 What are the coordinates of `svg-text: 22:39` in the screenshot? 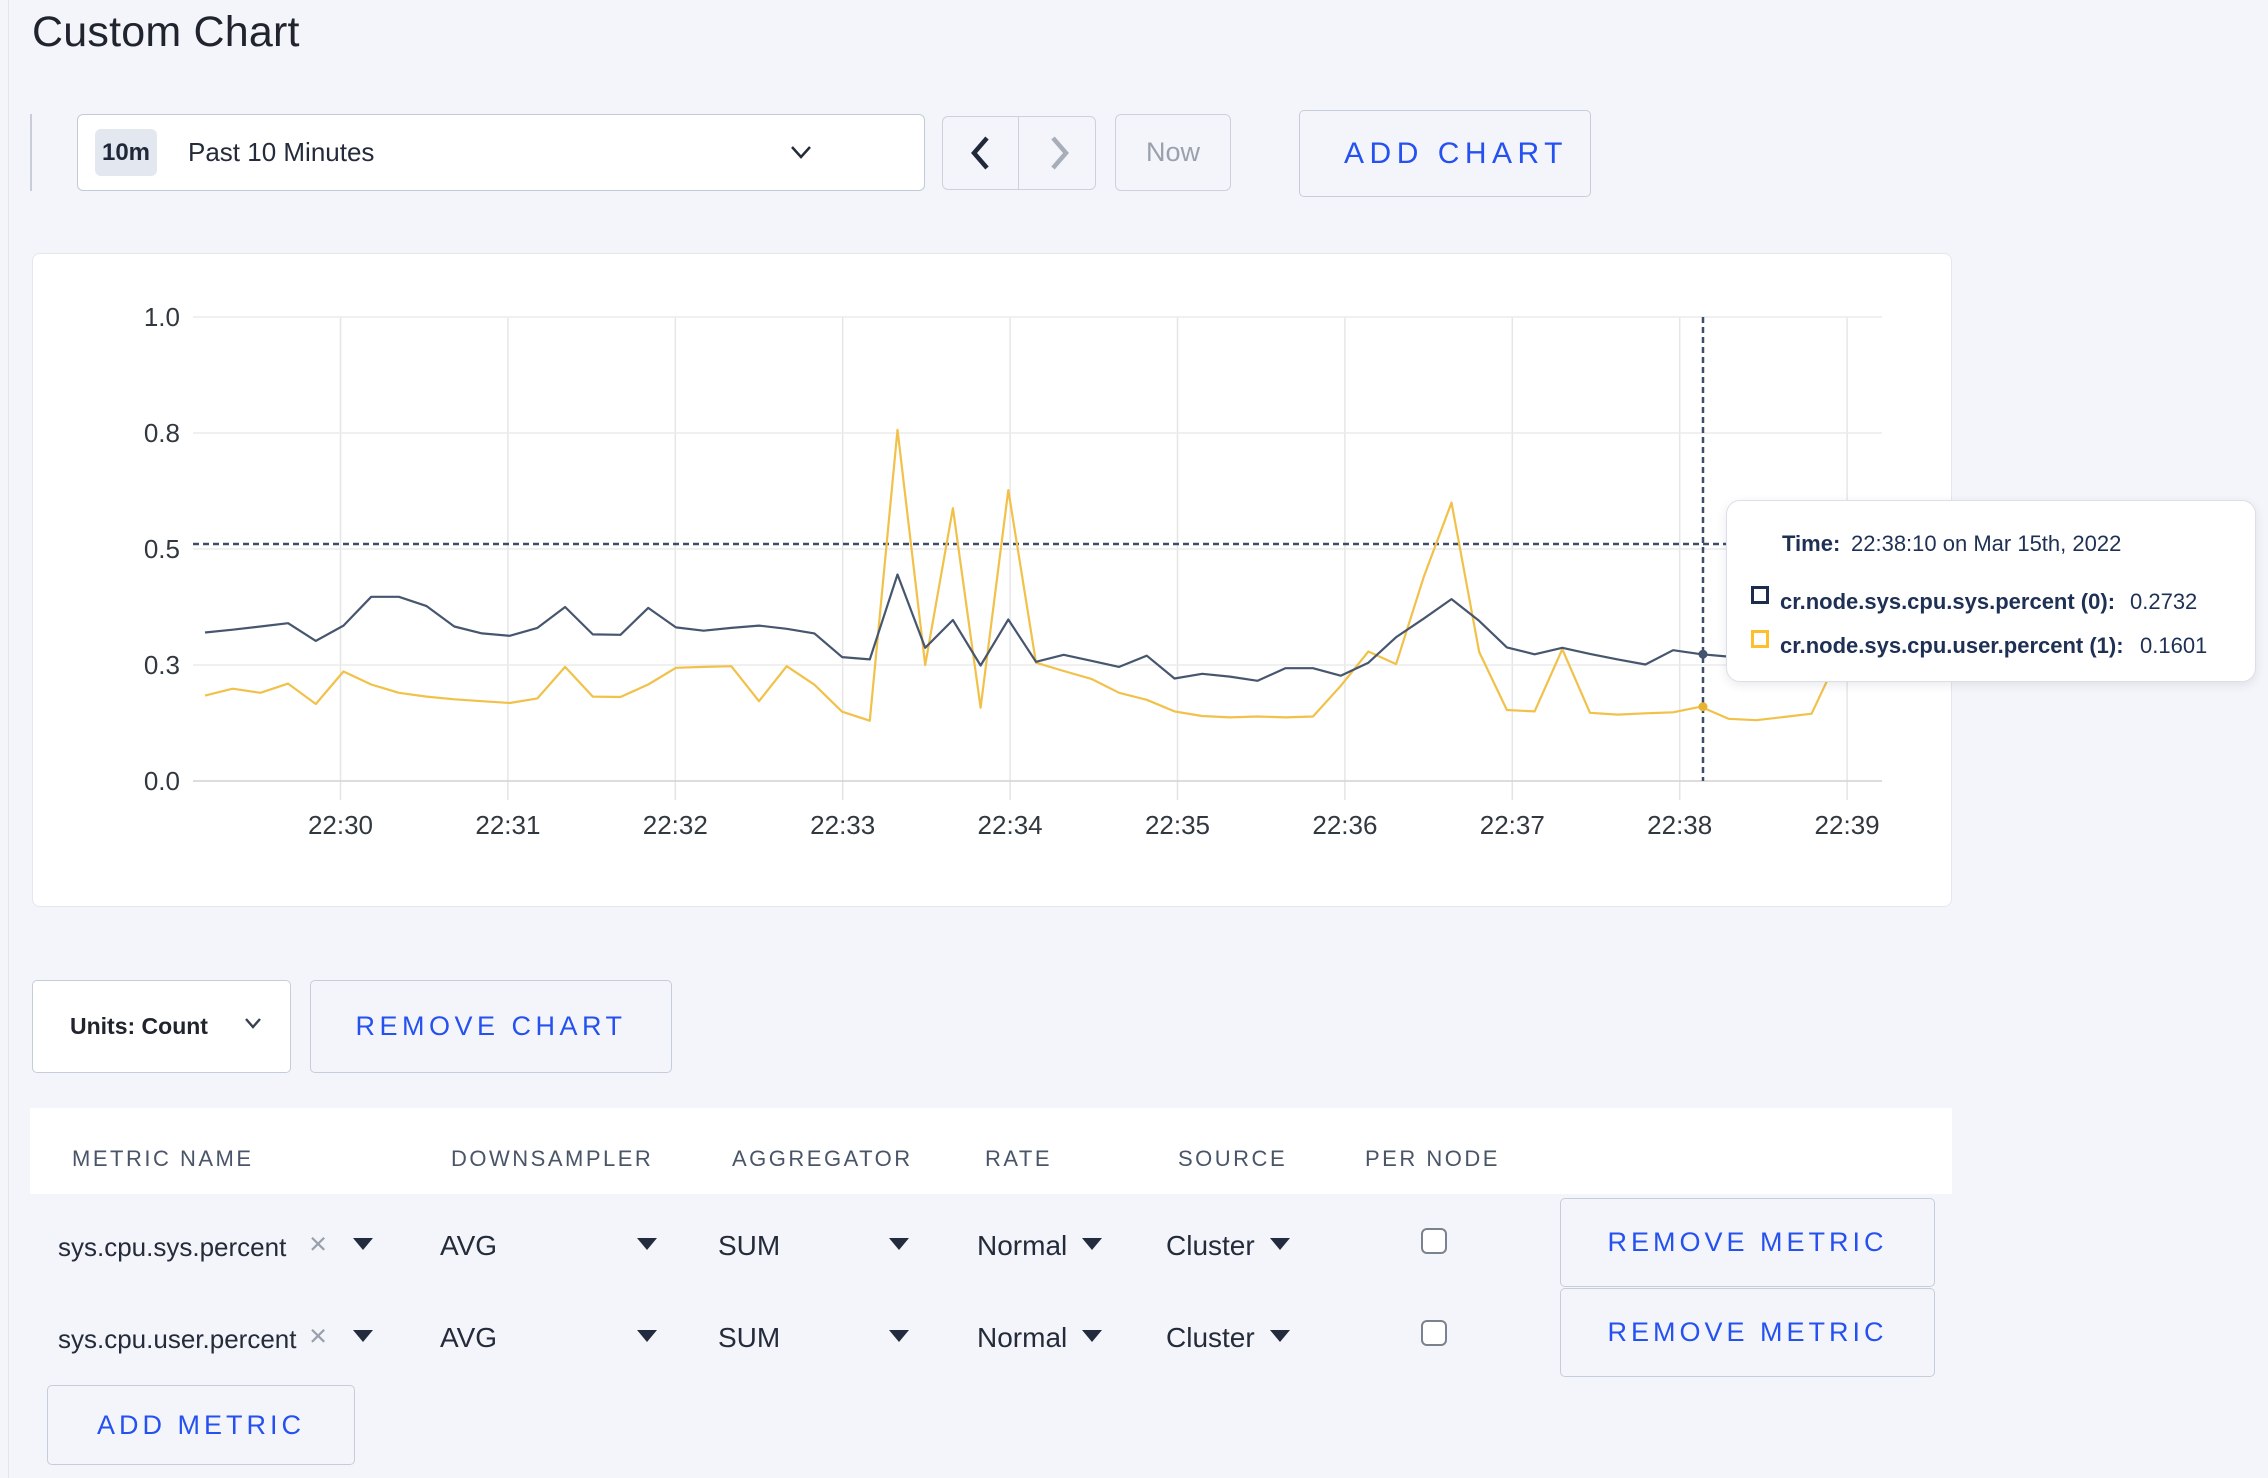 It's located at (1847, 825).